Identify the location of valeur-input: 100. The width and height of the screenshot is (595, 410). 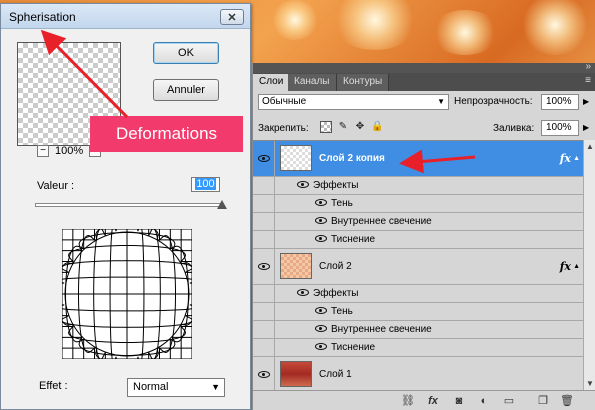
(205, 184).